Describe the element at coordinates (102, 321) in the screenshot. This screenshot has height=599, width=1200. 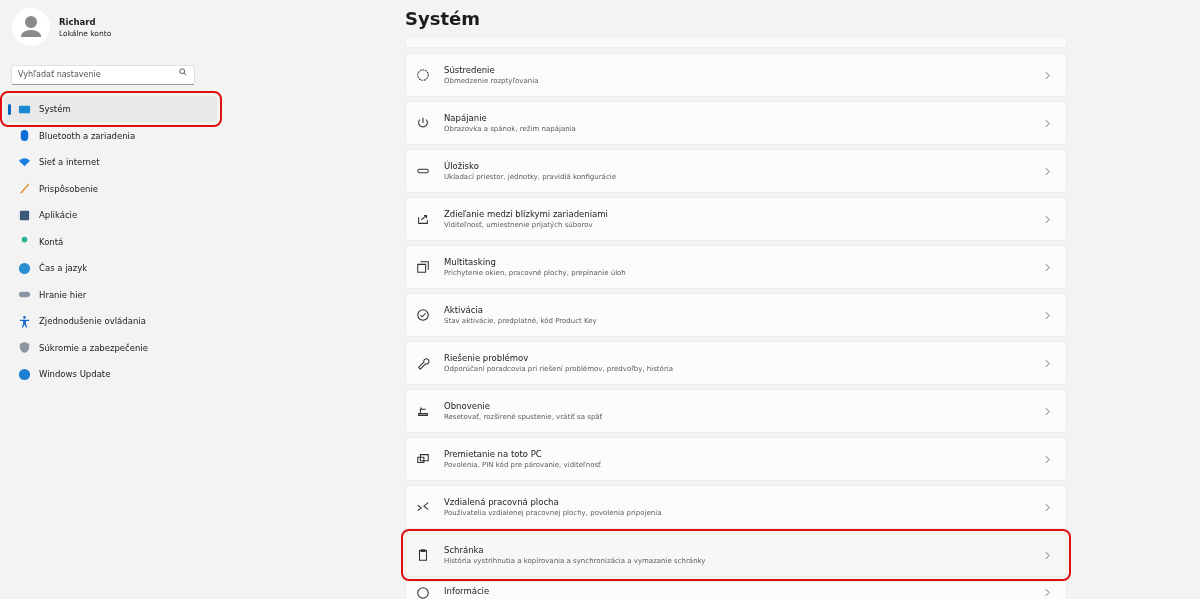
I see `nav-item: Zjednodušenie ovládania` at that location.